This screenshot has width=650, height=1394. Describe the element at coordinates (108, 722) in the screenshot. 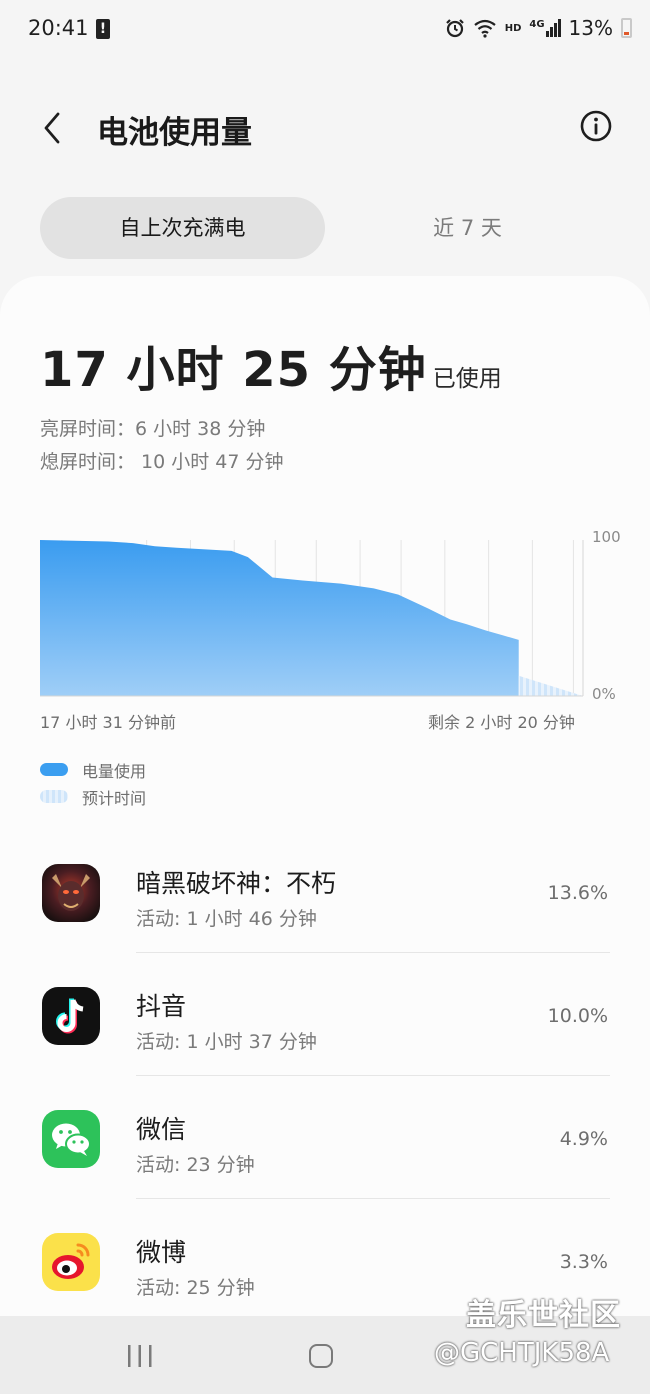

I see `x-axis-start-label: 17 小时 31 分钟前` at that location.